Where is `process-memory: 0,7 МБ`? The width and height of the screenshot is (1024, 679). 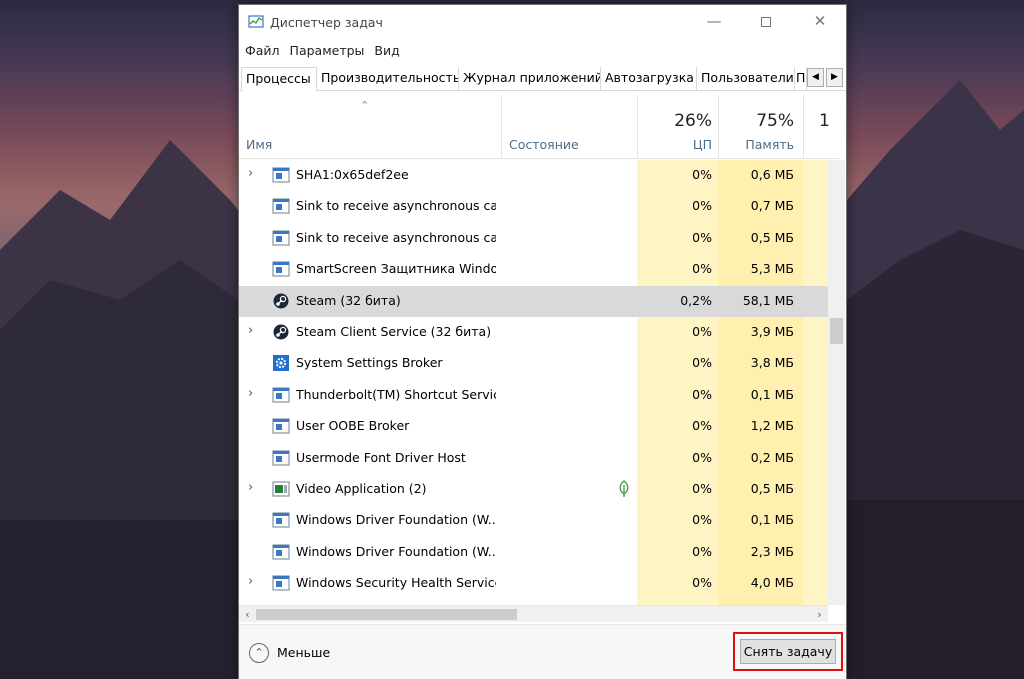 process-memory: 0,7 МБ is located at coordinates (772, 206).